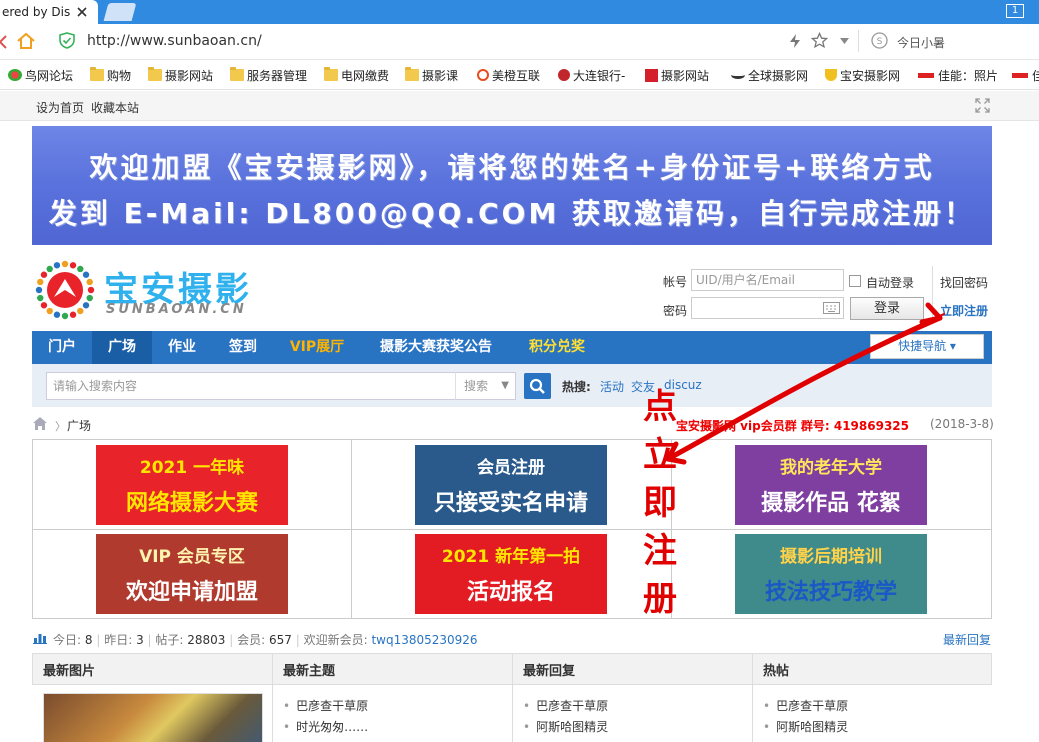  What do you see at coordinates (192, 574) in the screenshot?
I see `feature-tile: VIP 会员专区 欢迎申请加盟` at bounding box center [192, 574].